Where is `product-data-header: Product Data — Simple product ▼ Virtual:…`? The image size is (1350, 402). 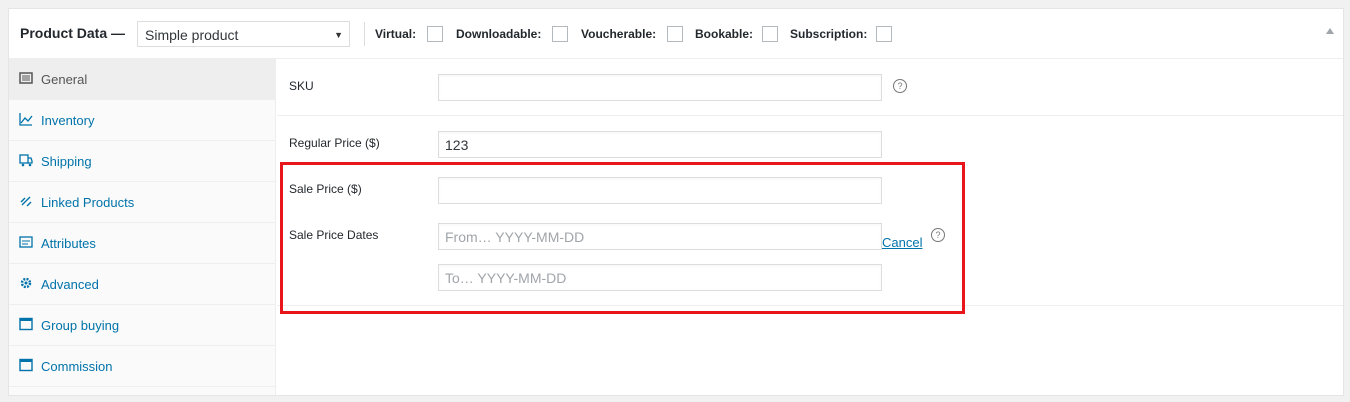
product-data-header: Product Data — Simple product ▼ Virtual:… is located at coordinates (676, 34).